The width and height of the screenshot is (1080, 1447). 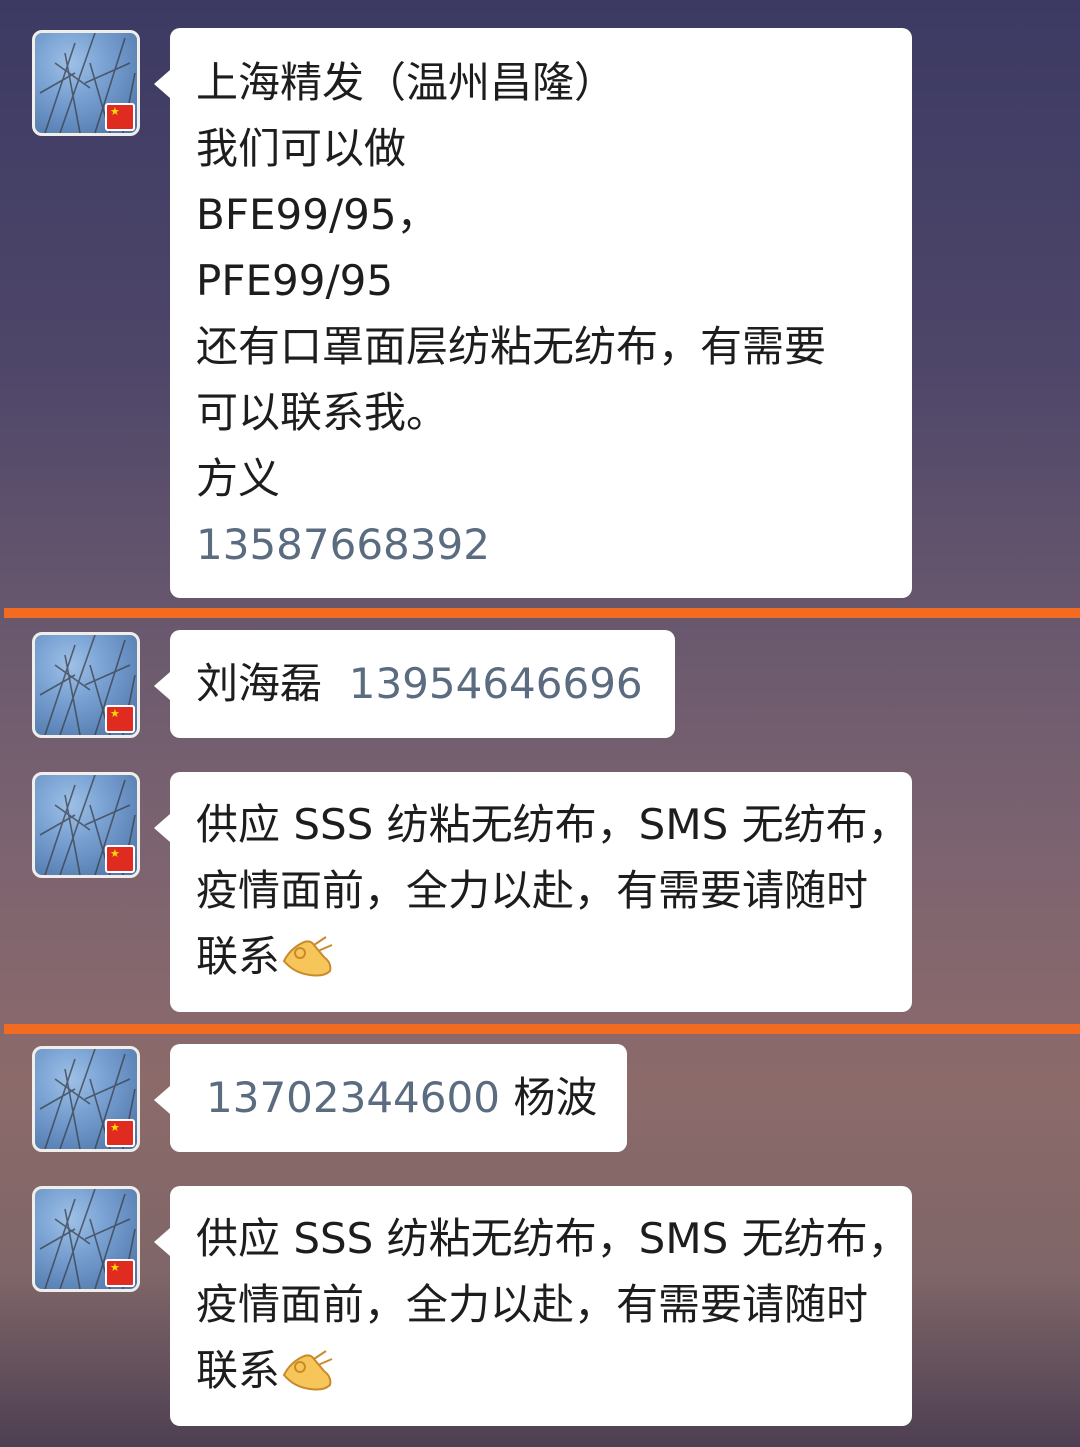 I want to click on message-line: 还有口罩面层纺粘无纺布，有需要, so click(x=511, y=346).